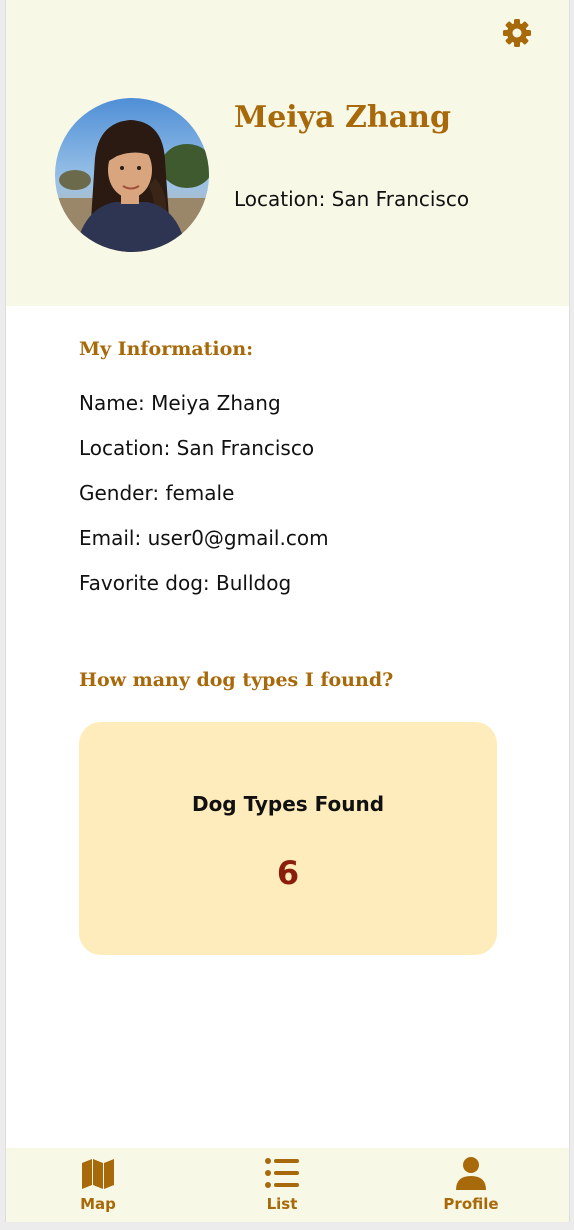 This screenshot has width=574, height=1230. What do you see at coordinates (288, 838) in the screenshot?
I see `dog-types-card: Dog Types Found 6` at bounding box center [288, 838].